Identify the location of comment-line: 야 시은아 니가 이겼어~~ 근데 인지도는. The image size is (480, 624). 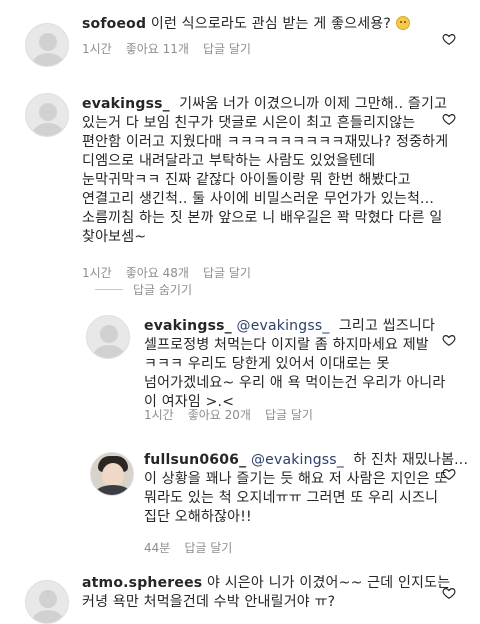
(328, 583).